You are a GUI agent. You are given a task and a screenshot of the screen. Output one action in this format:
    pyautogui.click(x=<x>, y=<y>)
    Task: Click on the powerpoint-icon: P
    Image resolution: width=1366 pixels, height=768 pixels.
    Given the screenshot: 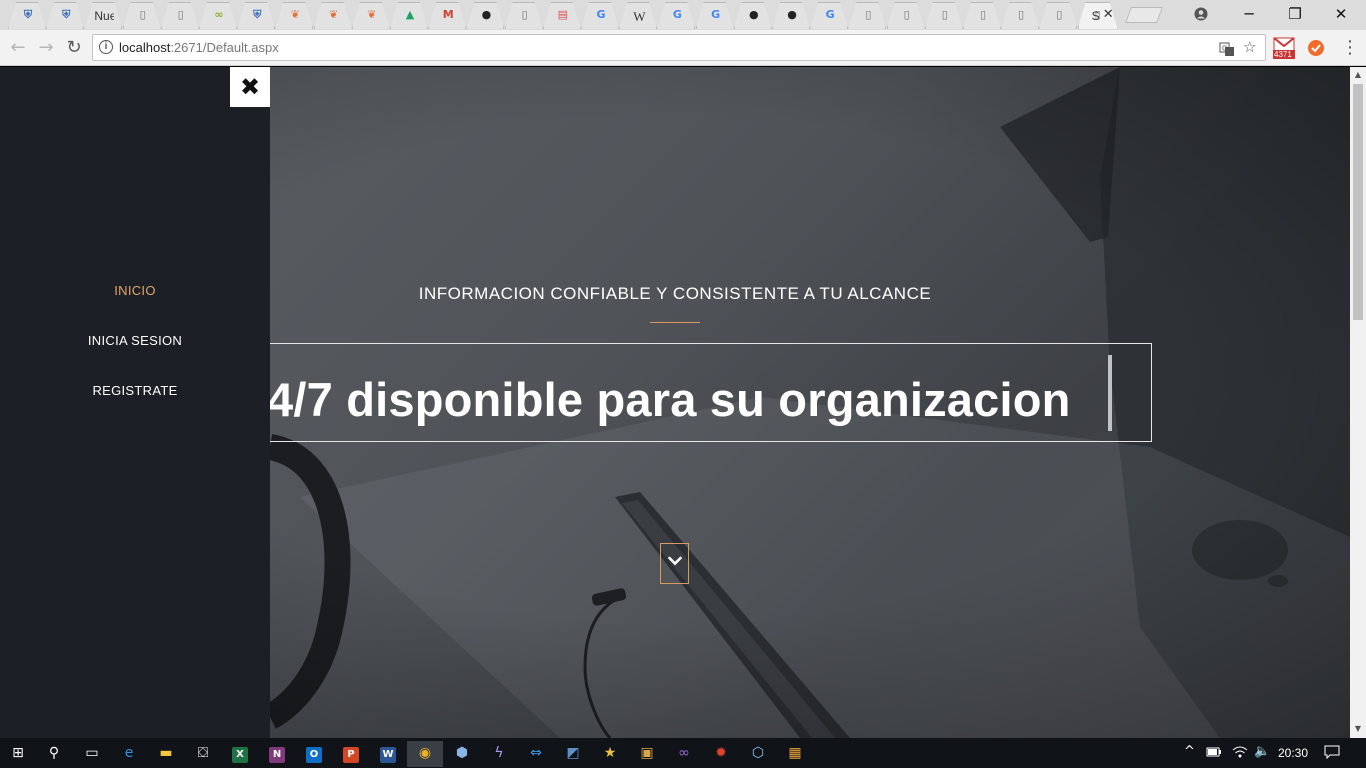 What is the action you would take?
    pyautogui.click(x=351, y=754)
    